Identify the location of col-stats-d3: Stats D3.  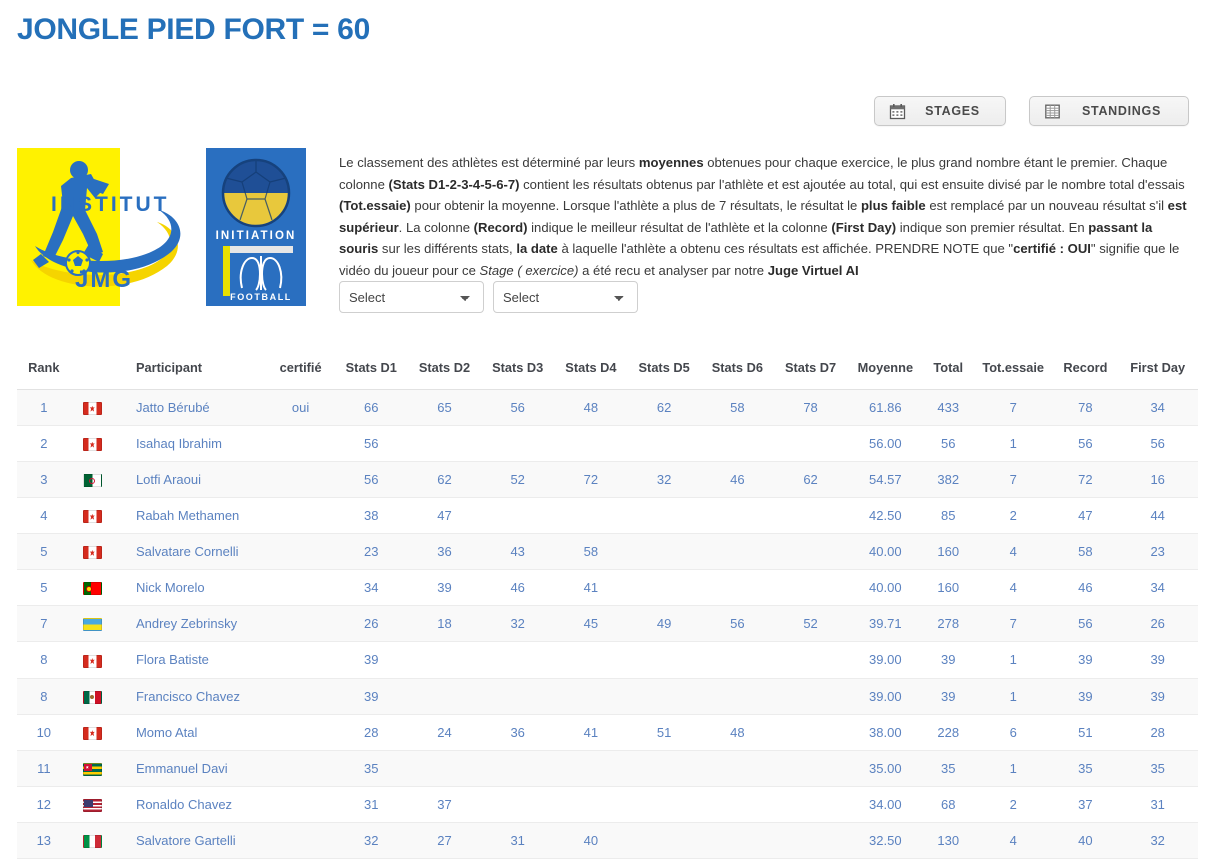
(518, 371).